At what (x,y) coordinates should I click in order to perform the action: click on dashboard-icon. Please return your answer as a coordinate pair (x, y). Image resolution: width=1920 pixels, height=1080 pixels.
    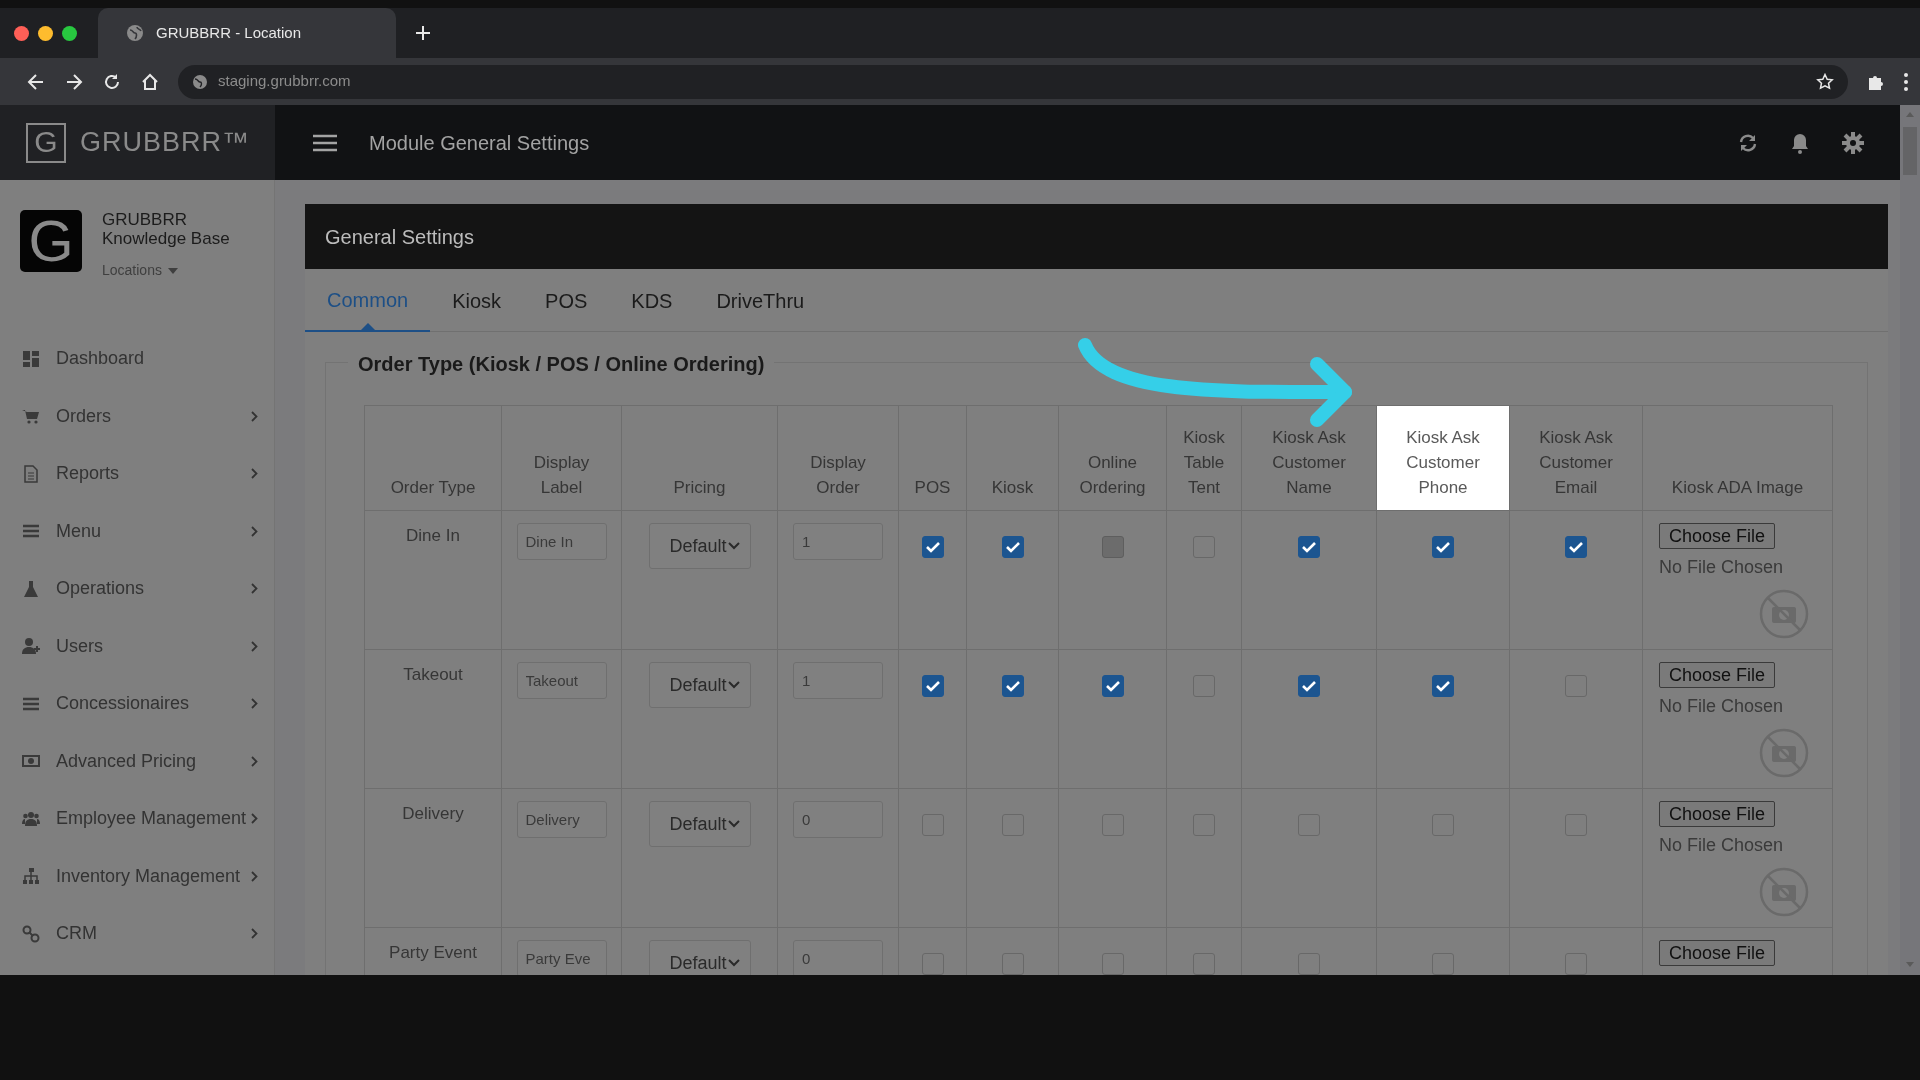
    Looking at the image, I should click on (31, 358).